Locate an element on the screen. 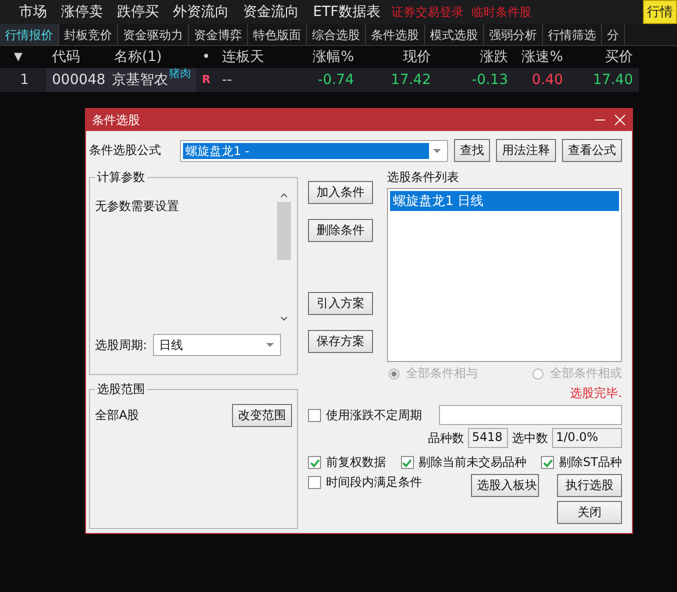  group-title: 选股范围 is located at coordinates (121, 389).